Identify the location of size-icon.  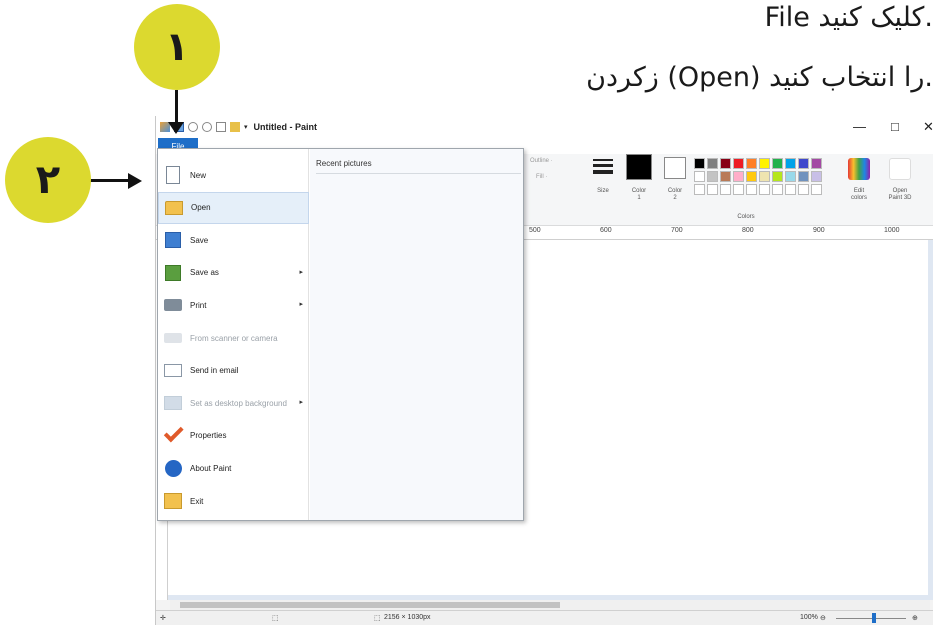
(603, 167).